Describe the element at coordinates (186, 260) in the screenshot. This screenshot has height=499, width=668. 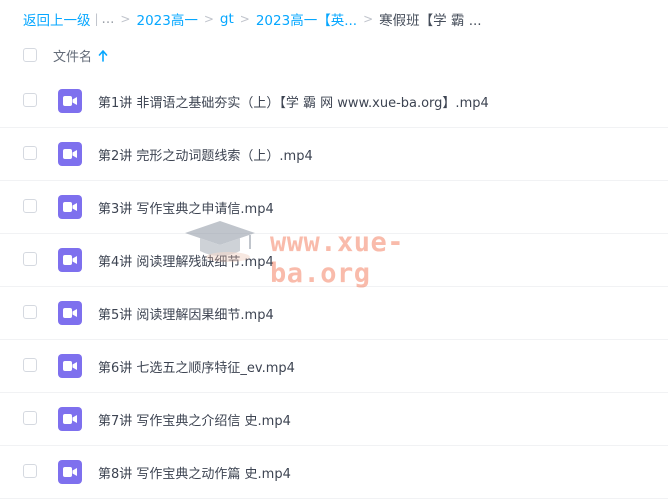
I see `file-name: 第4讲 阅读理解残缺细节.mp4` at that location.